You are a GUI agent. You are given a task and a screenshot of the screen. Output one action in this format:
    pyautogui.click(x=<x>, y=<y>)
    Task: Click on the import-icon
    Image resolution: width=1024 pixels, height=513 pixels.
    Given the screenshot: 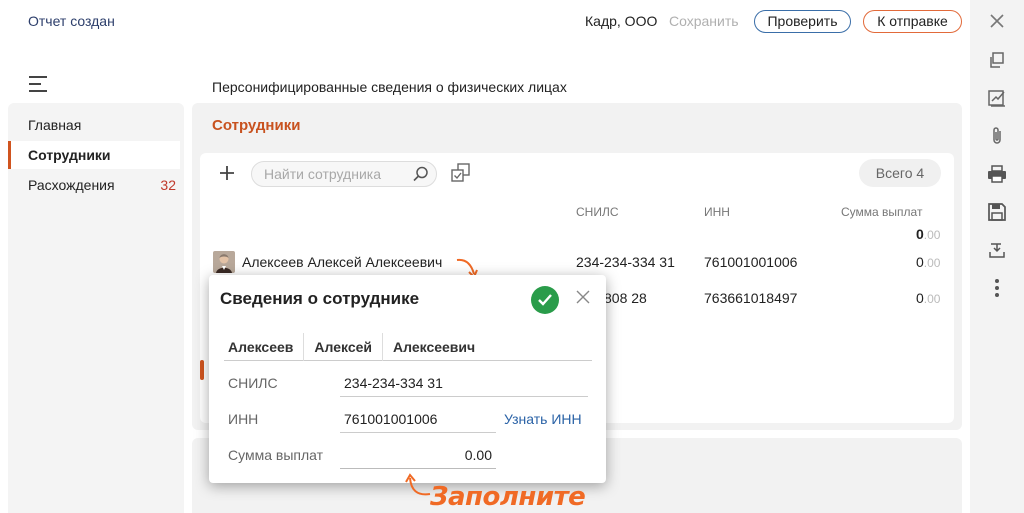 What is the action you would take?
    pyautogui.click(x=997, y=250)
    